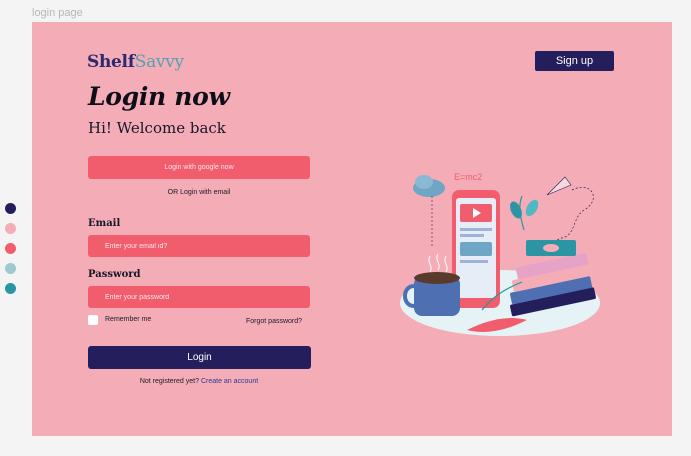 Image resolution: width=691 pixels, height=456 pixels. I want to click on swatch-light-teal, so click(10, 268).